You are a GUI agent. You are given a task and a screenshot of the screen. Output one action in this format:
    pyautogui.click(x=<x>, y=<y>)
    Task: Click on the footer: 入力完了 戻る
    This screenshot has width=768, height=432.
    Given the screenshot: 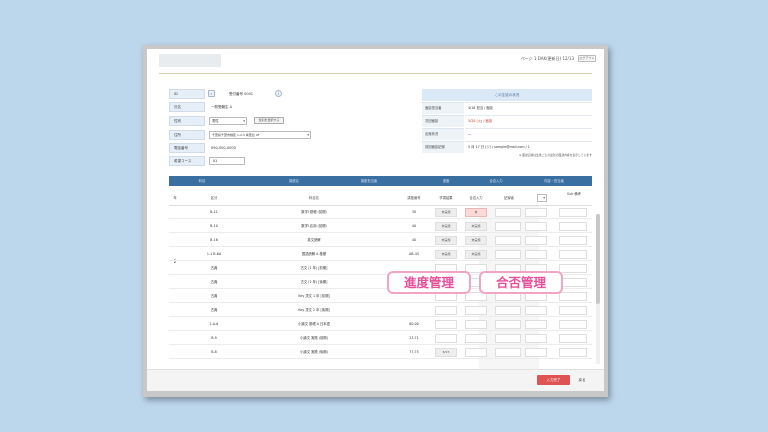 What is the action you would take?
    pyautogui.click(x=375, y=380)
    